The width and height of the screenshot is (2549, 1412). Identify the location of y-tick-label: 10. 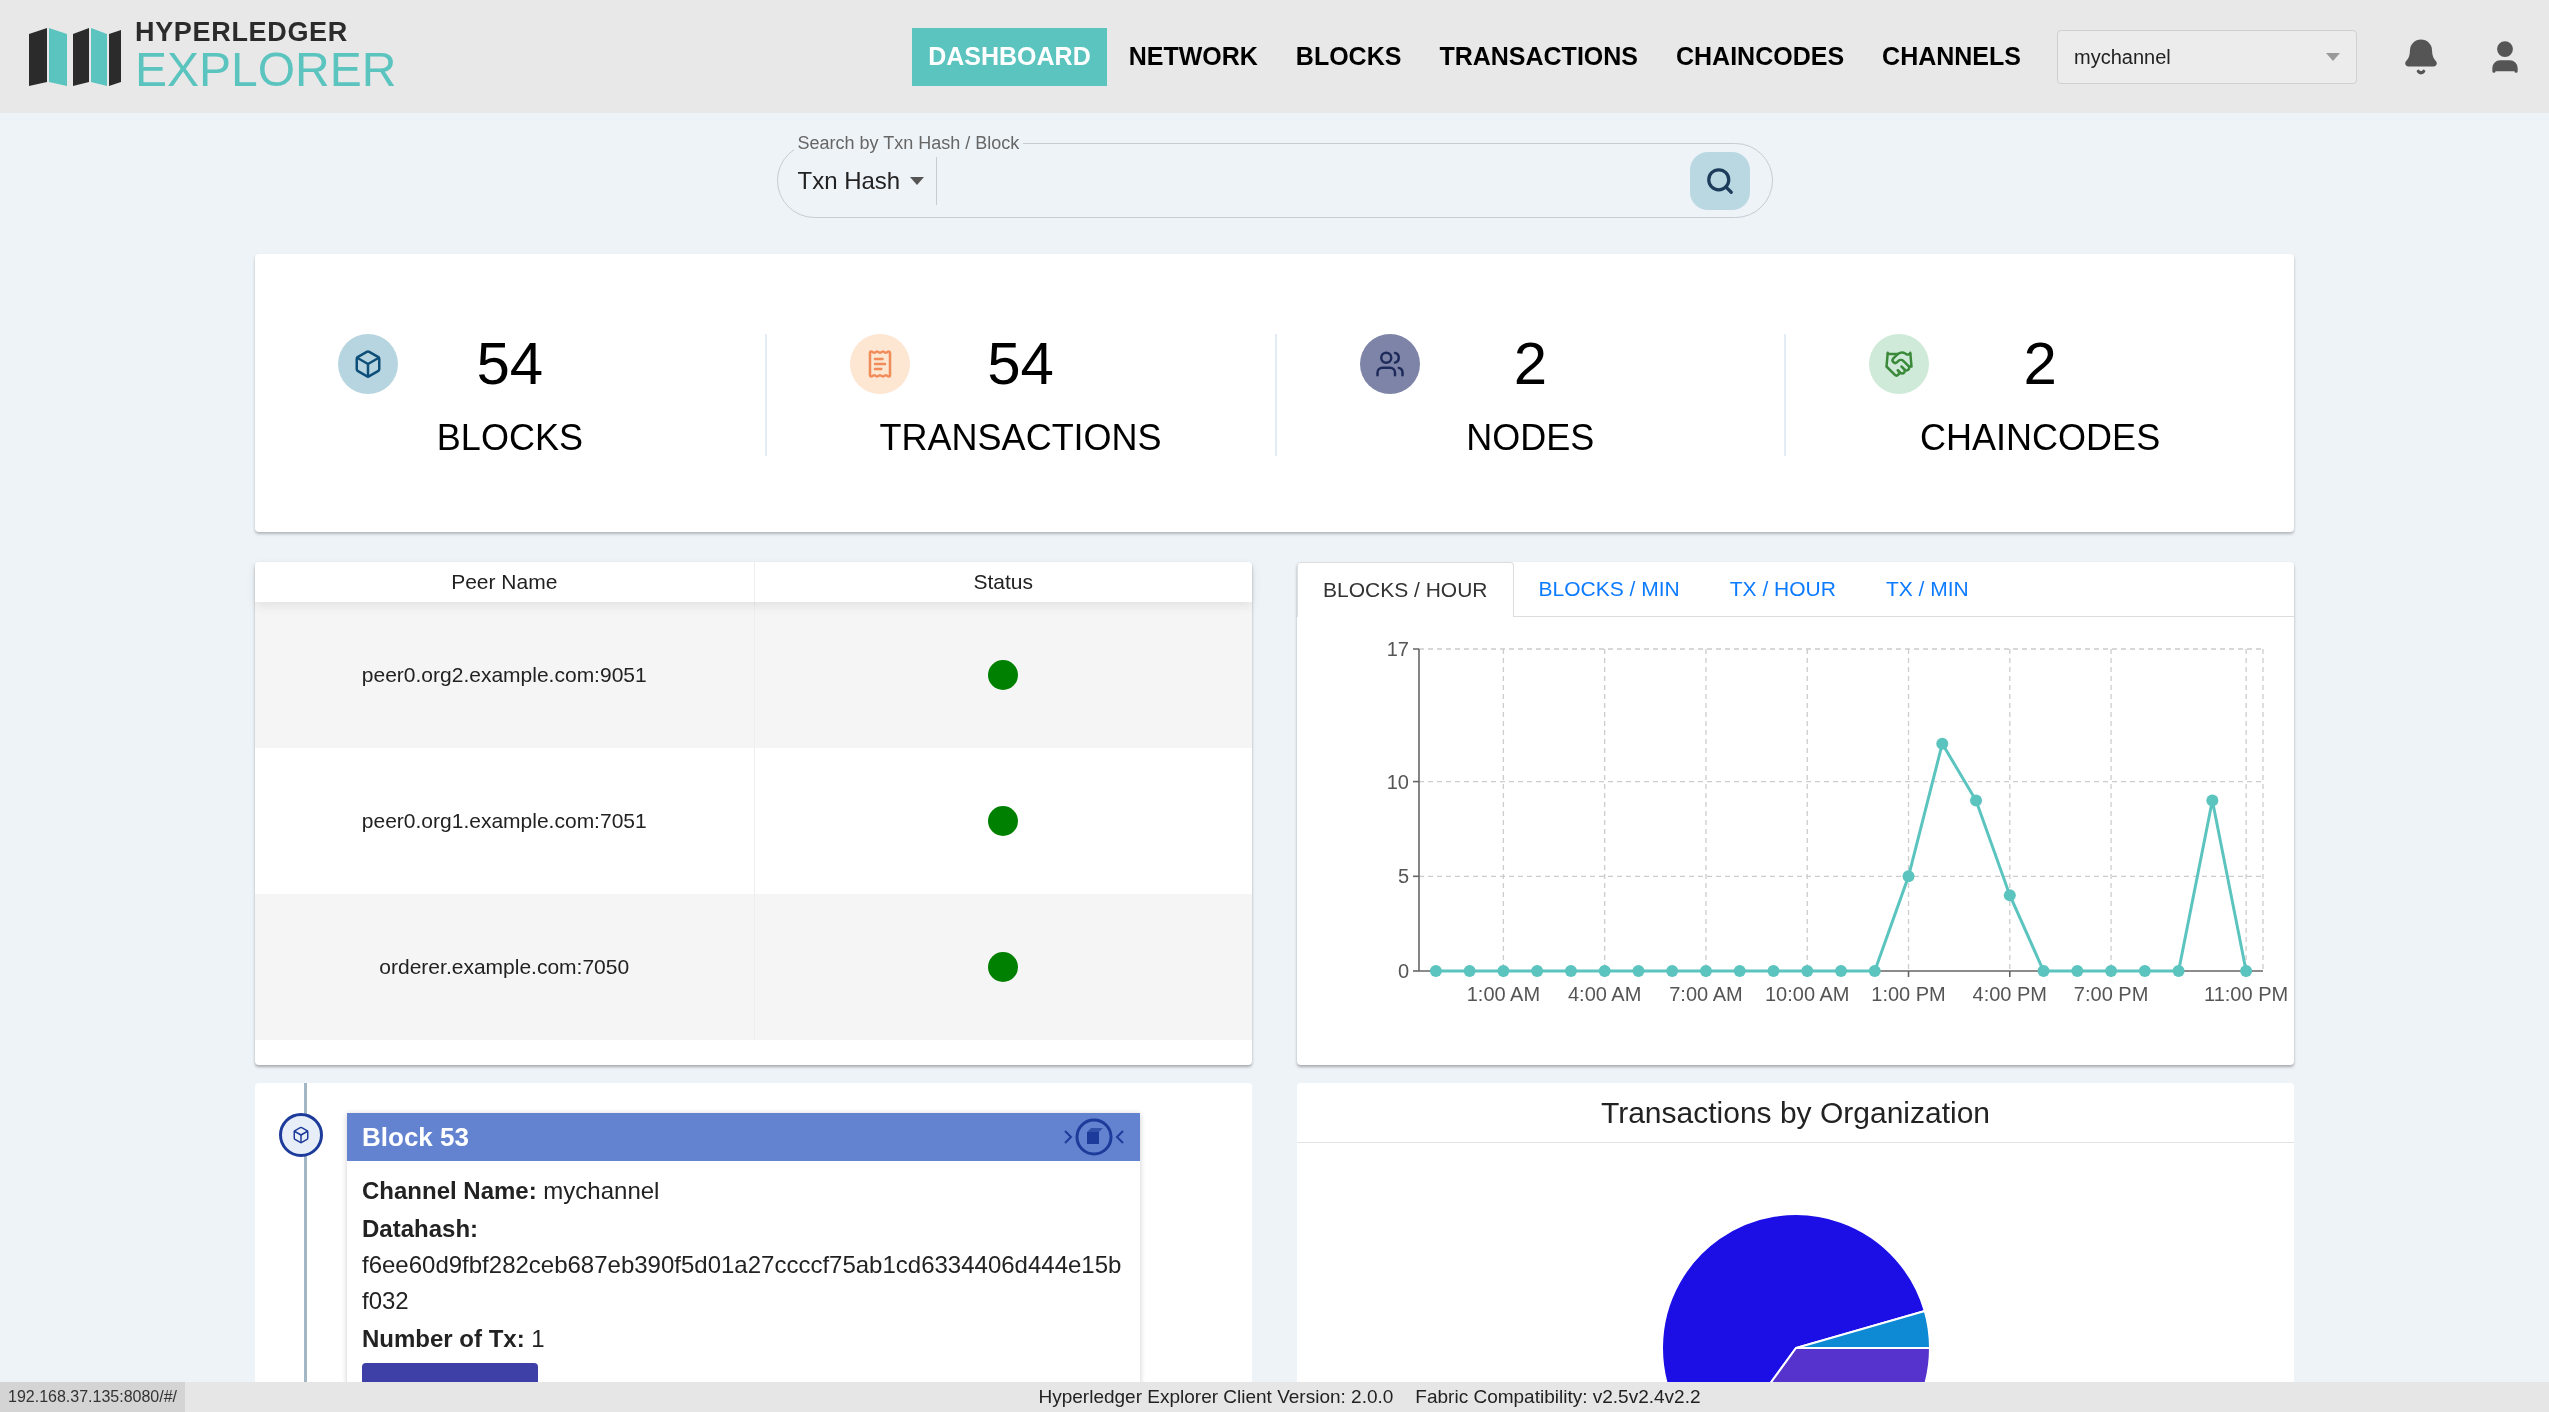
(1397, 781).